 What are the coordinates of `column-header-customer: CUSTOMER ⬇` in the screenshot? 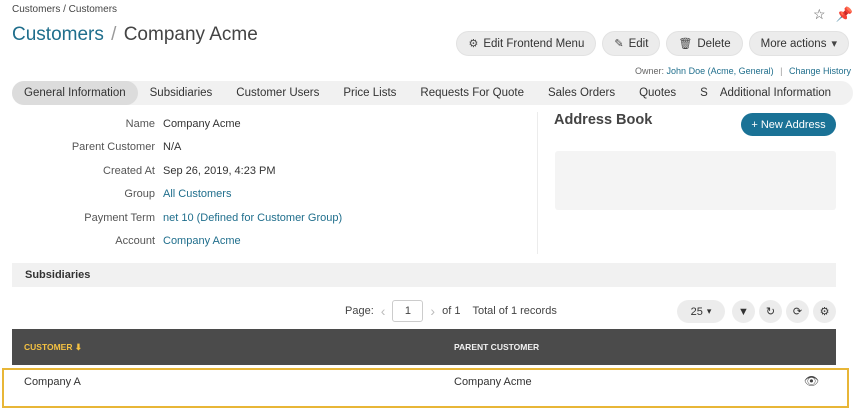 It's located at (53, 347).